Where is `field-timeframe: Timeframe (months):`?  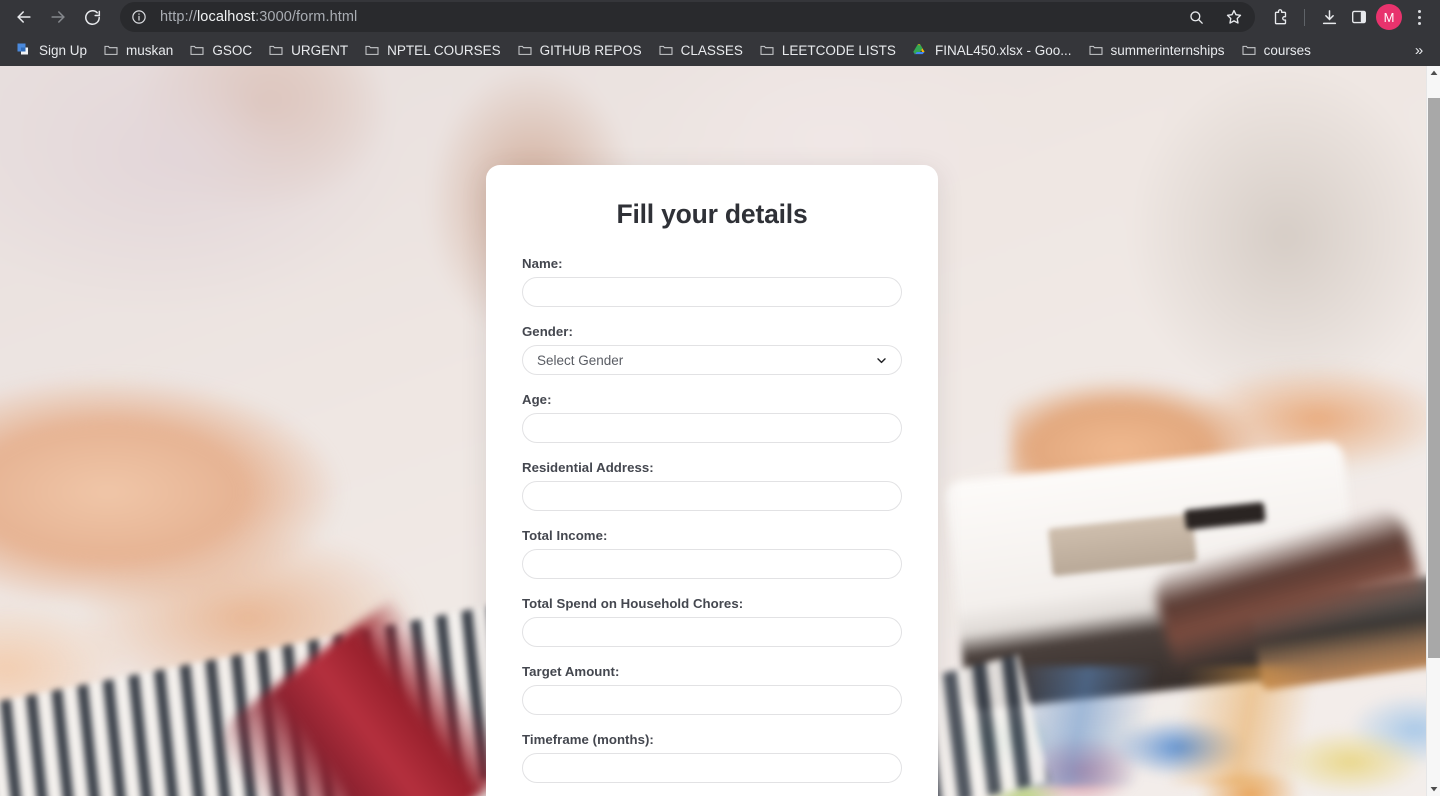 field-timeframe: Timeframe (months): is located at coordinates (712, 757).